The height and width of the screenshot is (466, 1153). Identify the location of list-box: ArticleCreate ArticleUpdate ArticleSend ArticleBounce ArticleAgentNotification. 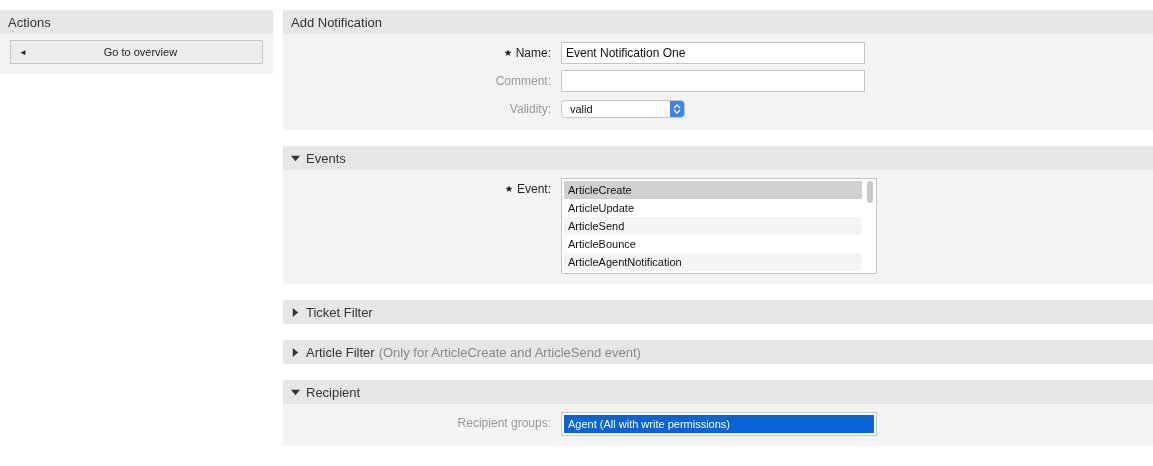
(719, 226).